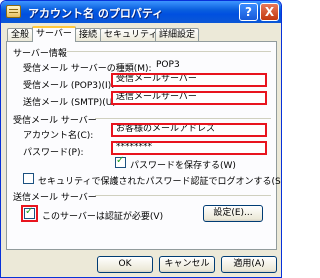  What do you see at coordinates (120, 161) in the screenshot?
I see `remember-password-checkbox` at bounding box center [120, 161].